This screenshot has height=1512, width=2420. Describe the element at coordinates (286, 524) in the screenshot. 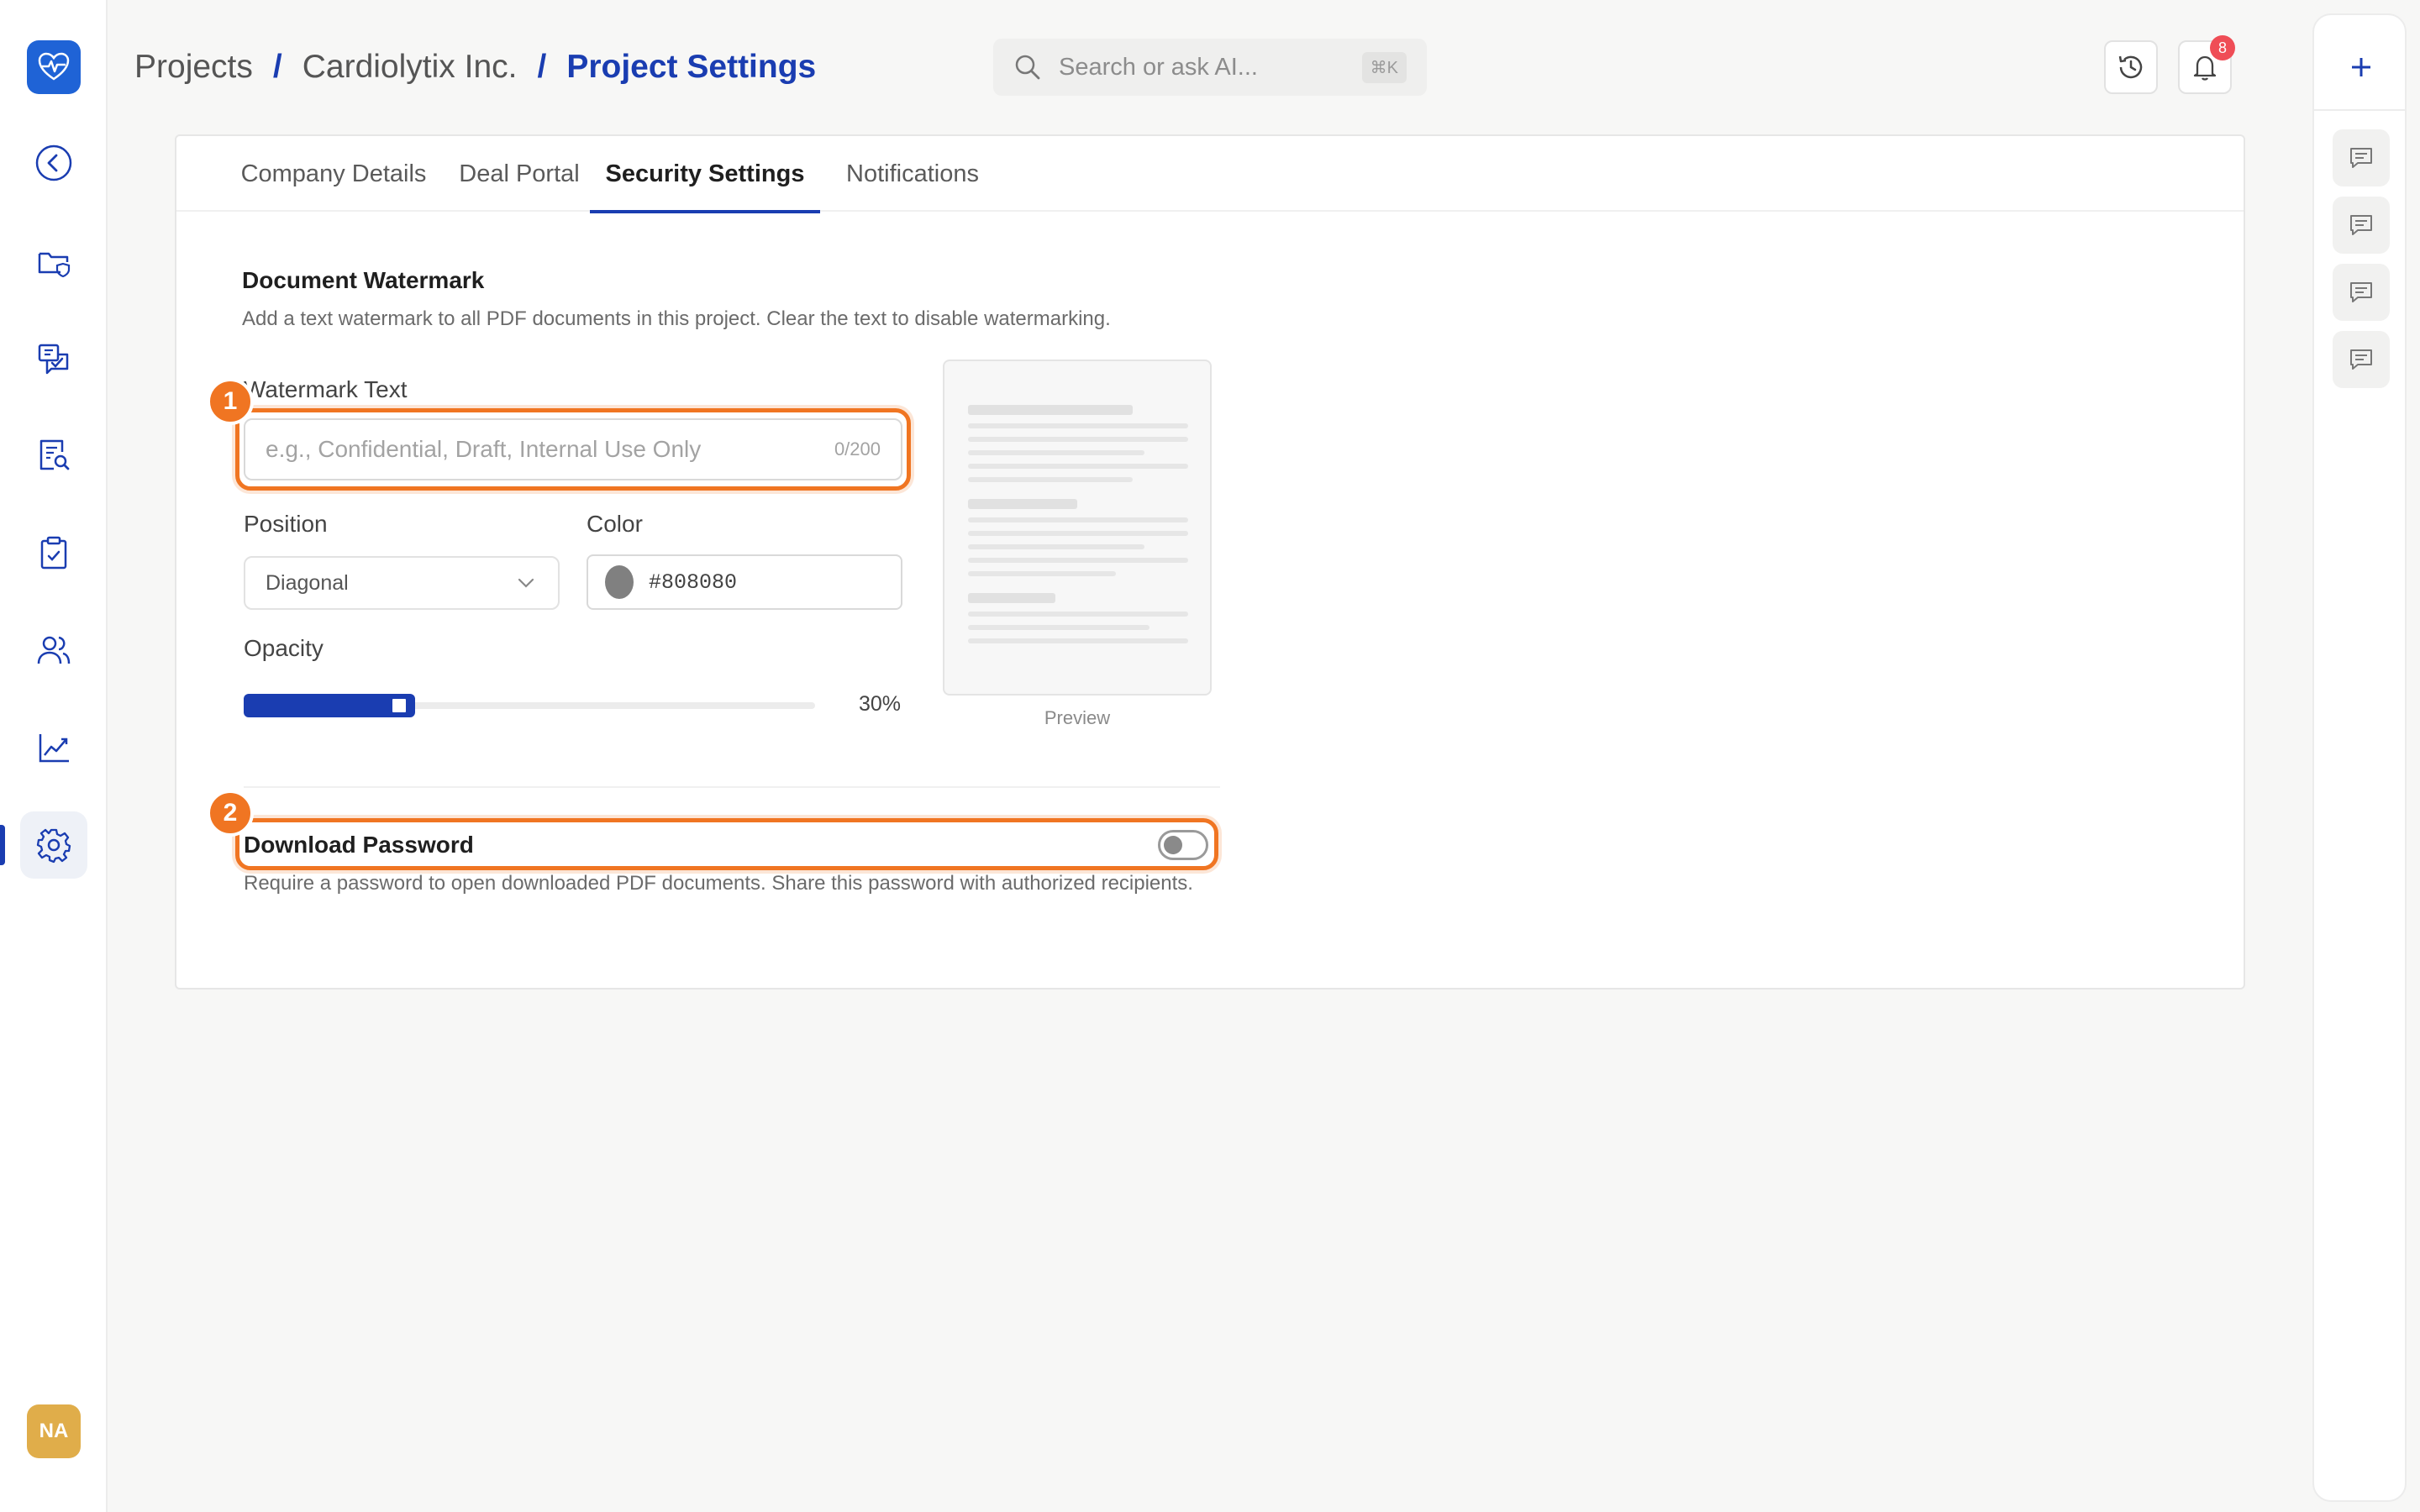

I see `position-label: Position` at that location.